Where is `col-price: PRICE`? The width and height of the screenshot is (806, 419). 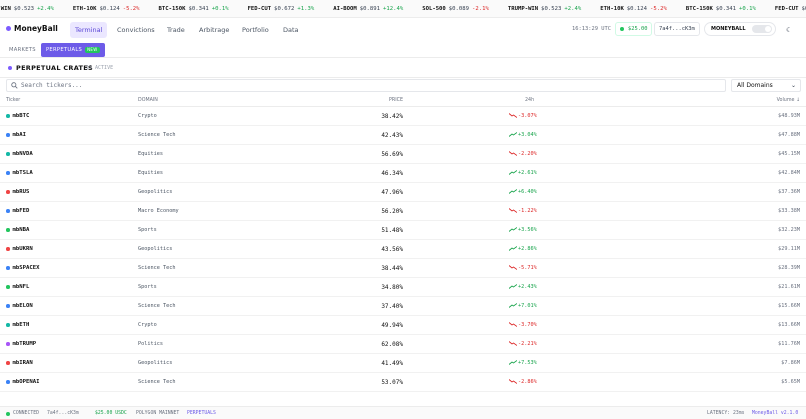 col-price: PRICE is located at coordinates (396, 100).